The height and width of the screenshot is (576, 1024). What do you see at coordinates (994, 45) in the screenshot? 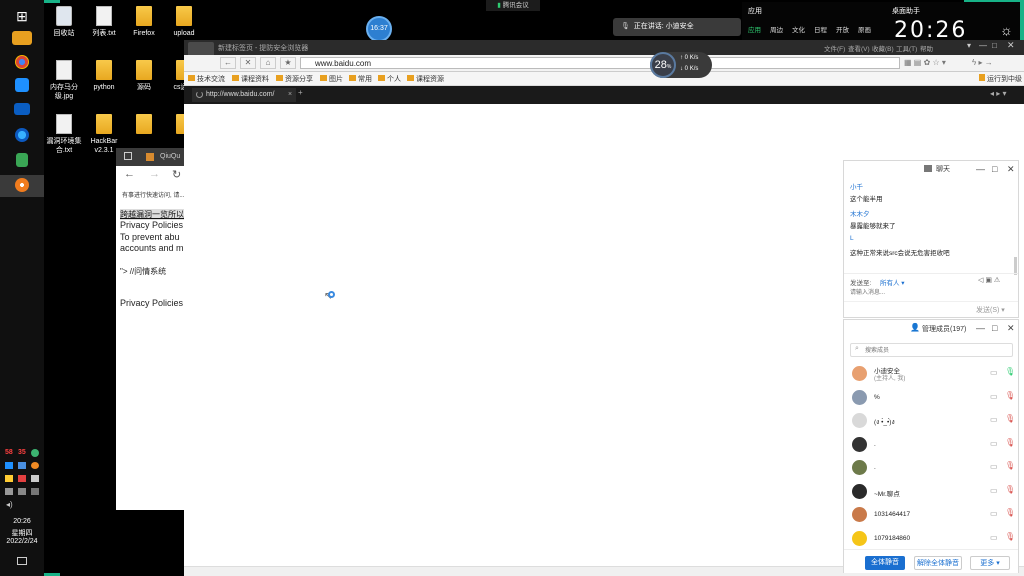
I see `maximize-icon: □` at bounding box center [994, 45].